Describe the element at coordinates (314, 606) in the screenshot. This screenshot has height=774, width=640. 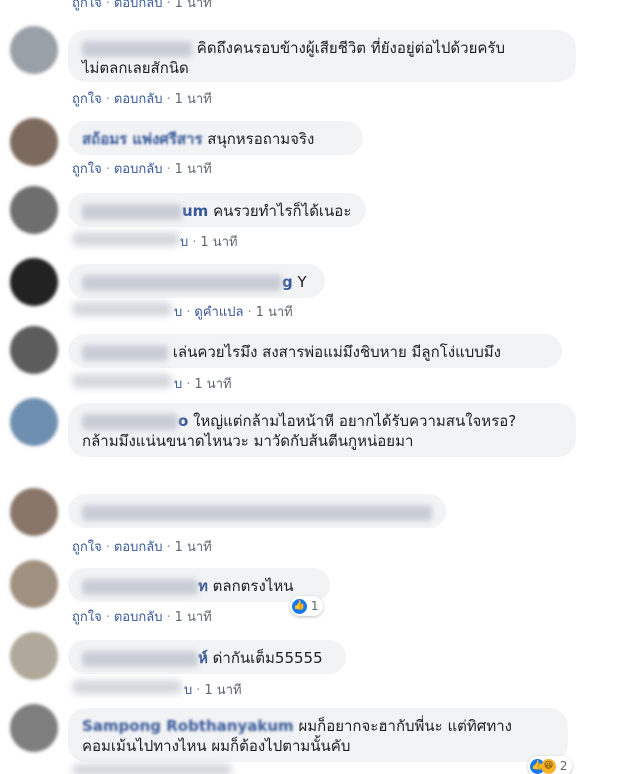
I see `reaction-number: 1` at that location.